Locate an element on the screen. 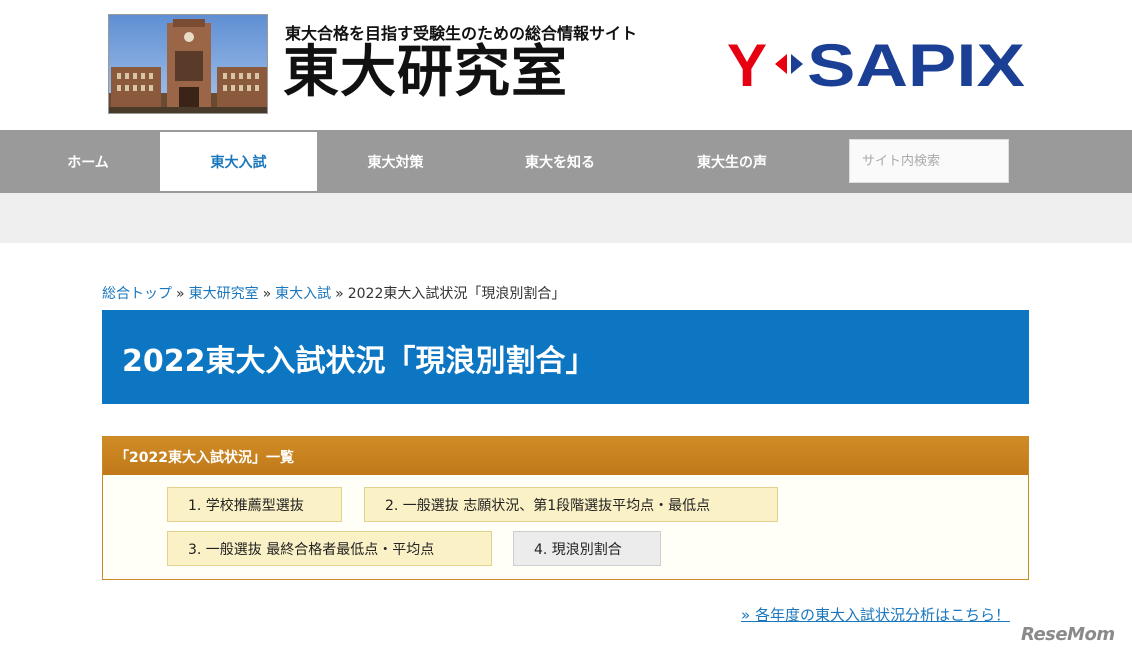 The image size is (1132, 658). nav-home: ホーム is located at coordinates (88, 161).